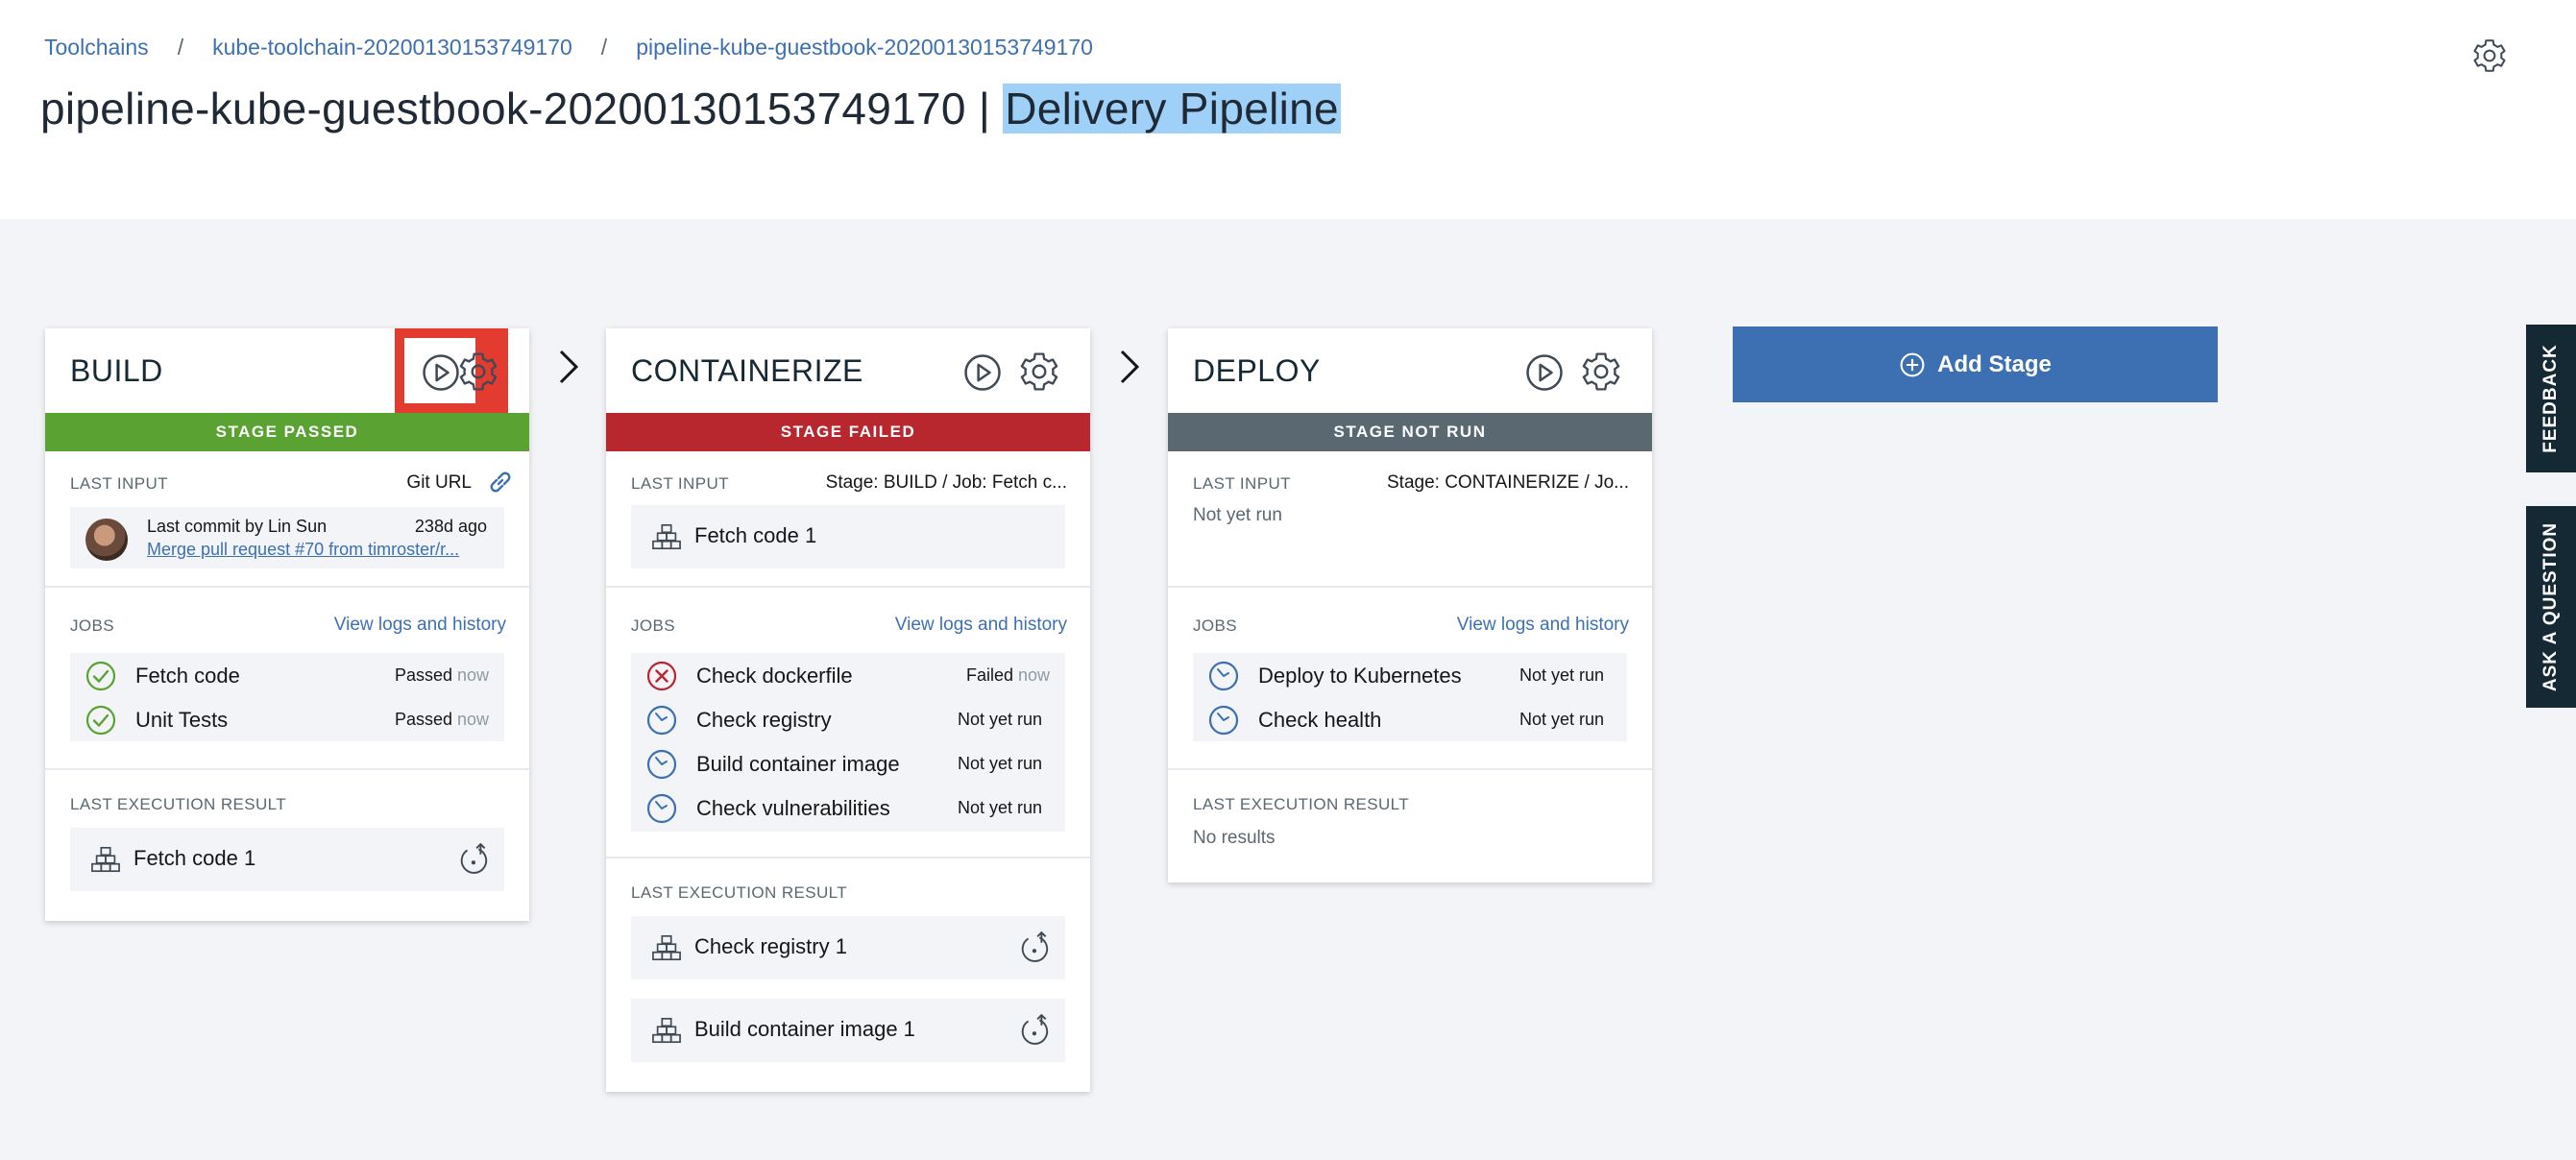 The width and height of the screenshot is (2576, 1160). Describe the element at coordinates (116, 370) in the screenshot. I see `stage-title: BUILD` at that location.